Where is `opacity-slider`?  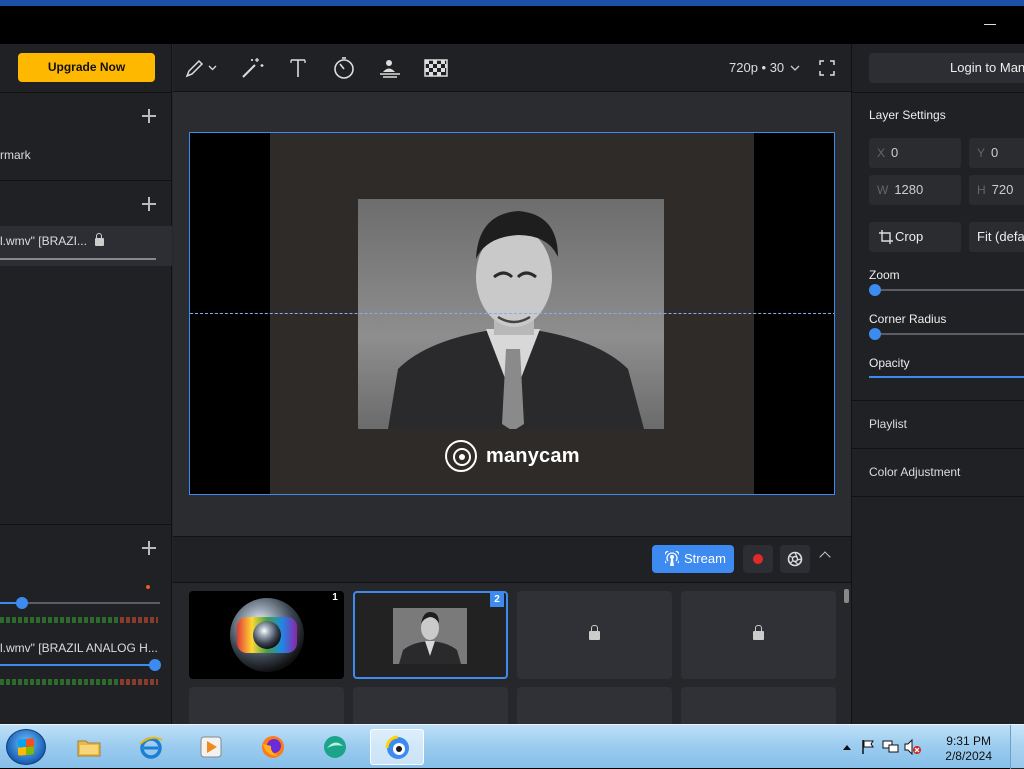 opacity-slider is located at coordinates (946, 377).